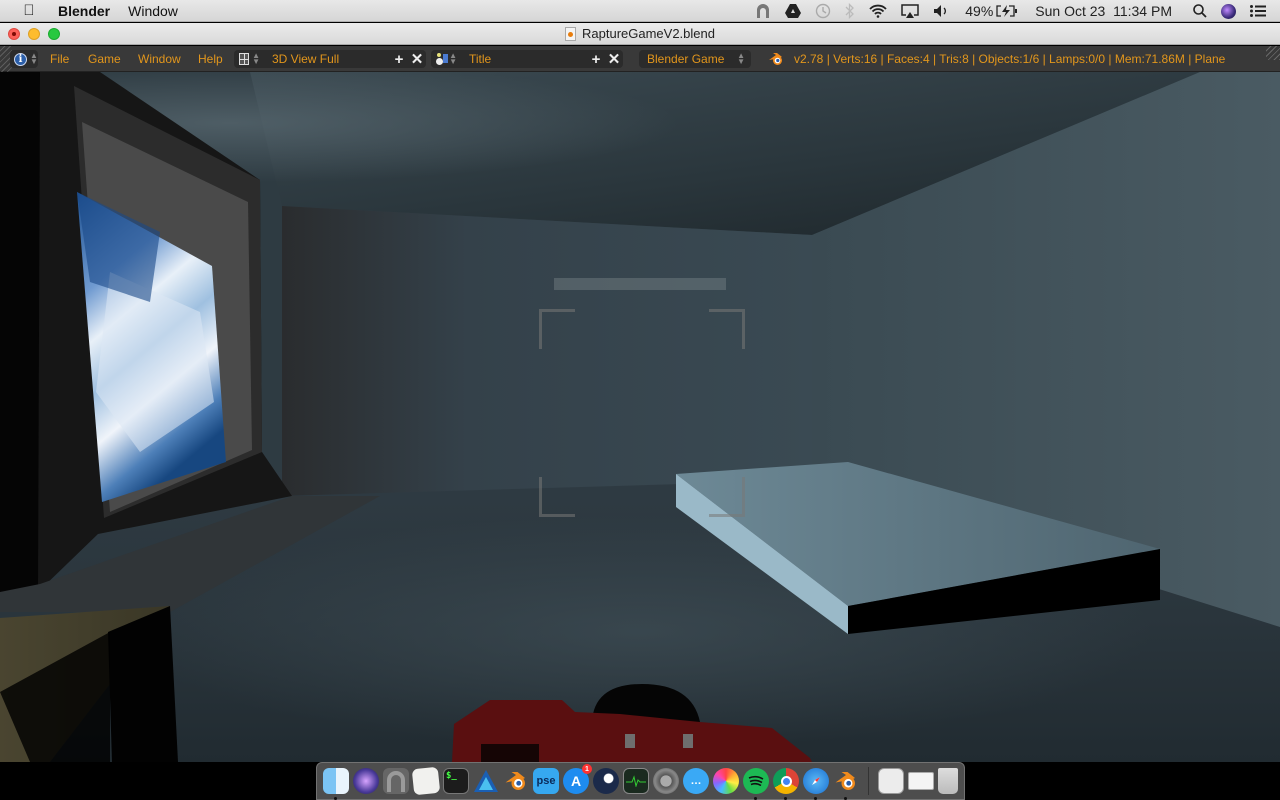 This screenshot has height=800, width=1280. I want to click on dock-trash-icon, so click(948, 781).